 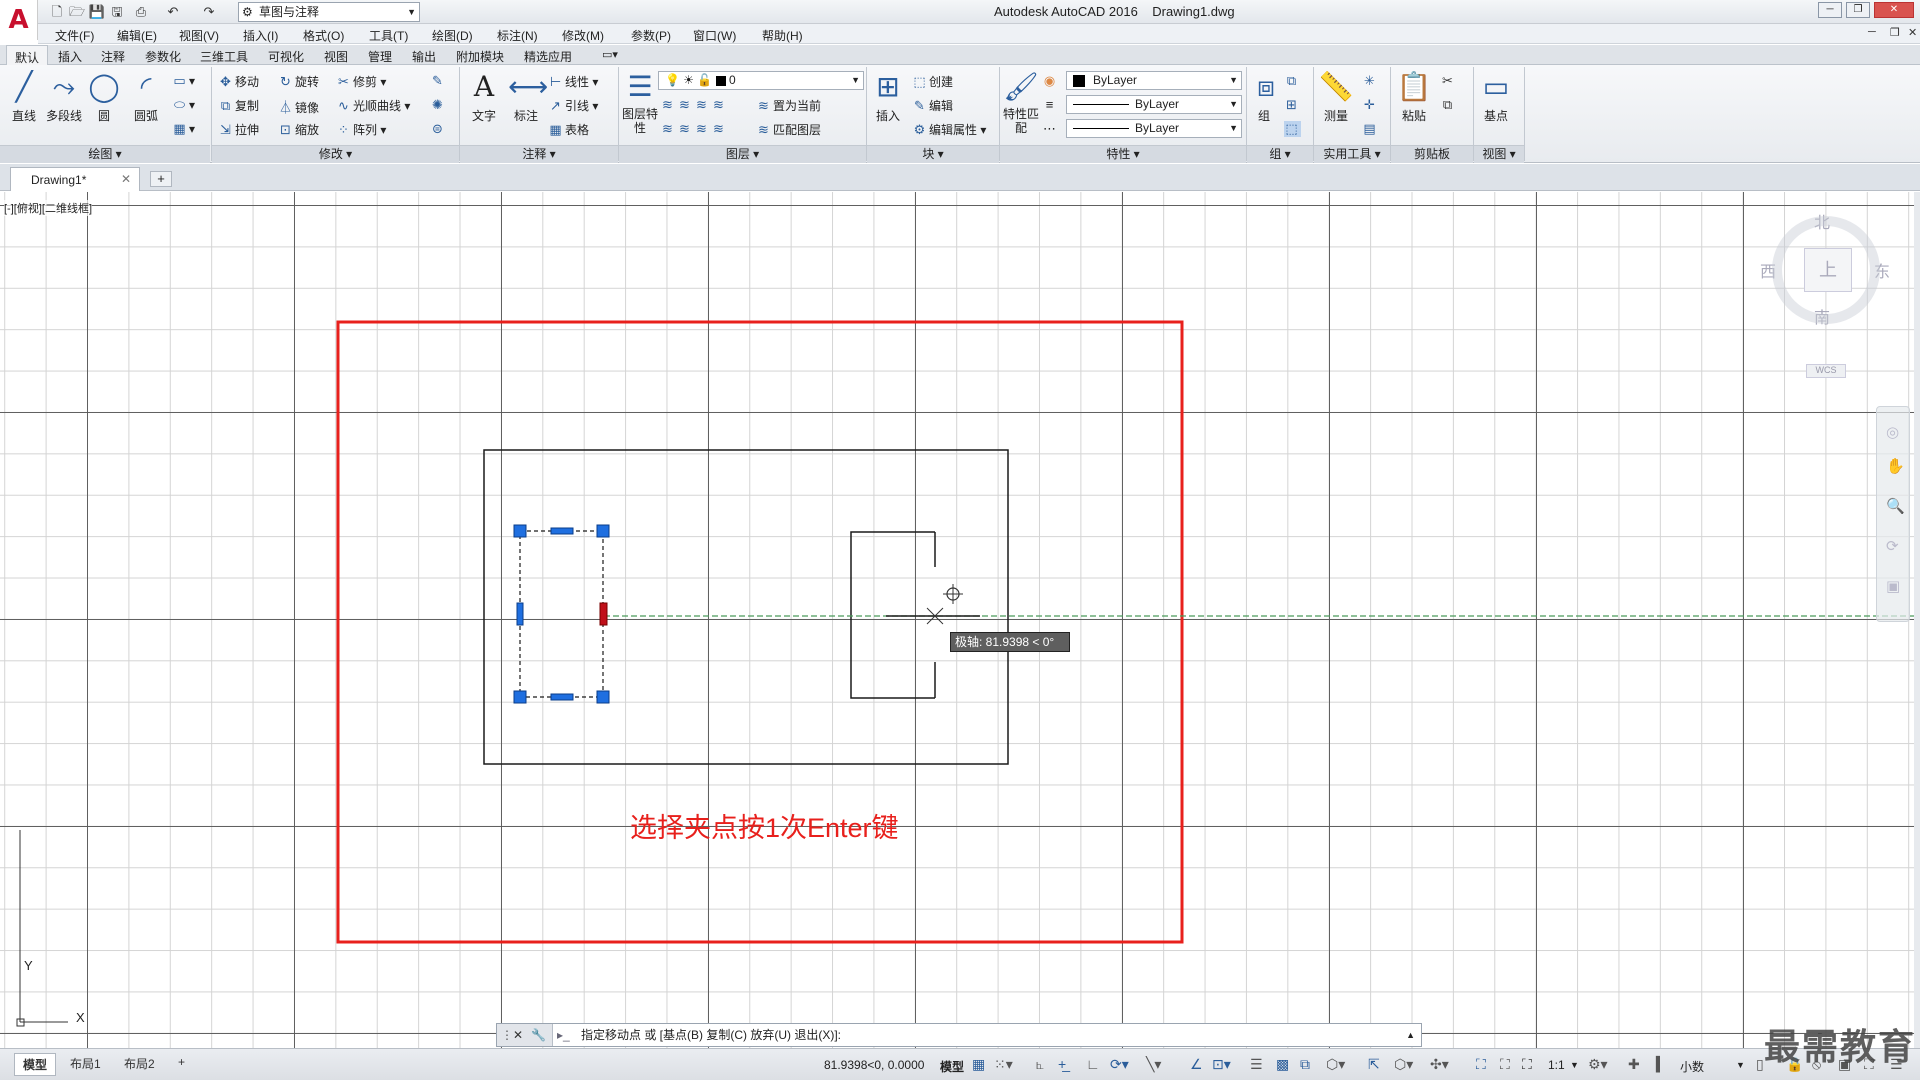 What do you see at coordinates (583, 35) in the screenshot?
I see `menu-modify: 修改(M)` at bounding box center [583, 35].